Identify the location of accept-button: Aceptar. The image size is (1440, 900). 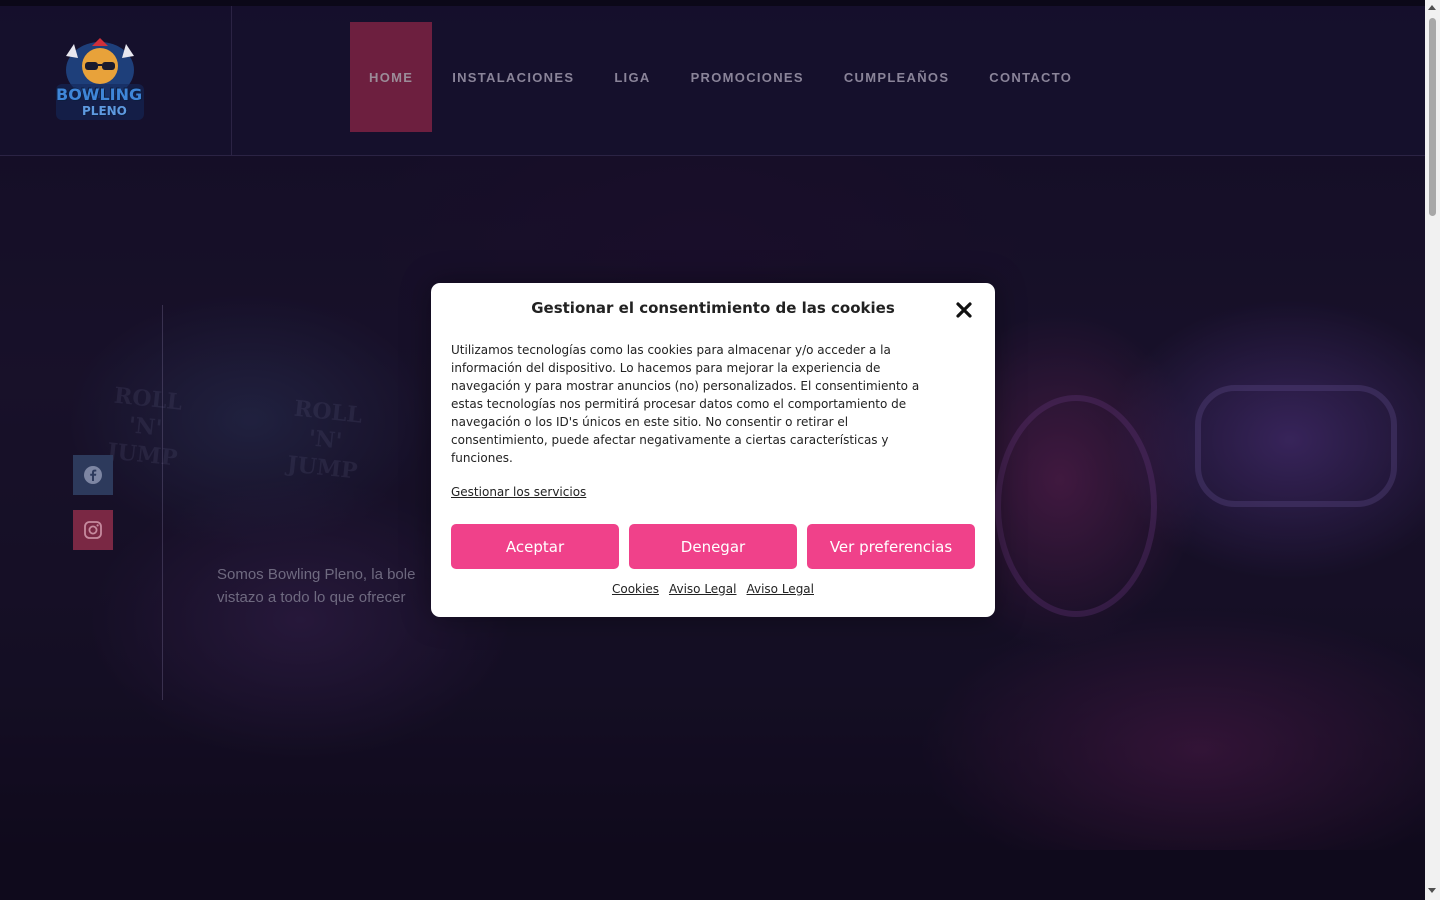
(535, 546).